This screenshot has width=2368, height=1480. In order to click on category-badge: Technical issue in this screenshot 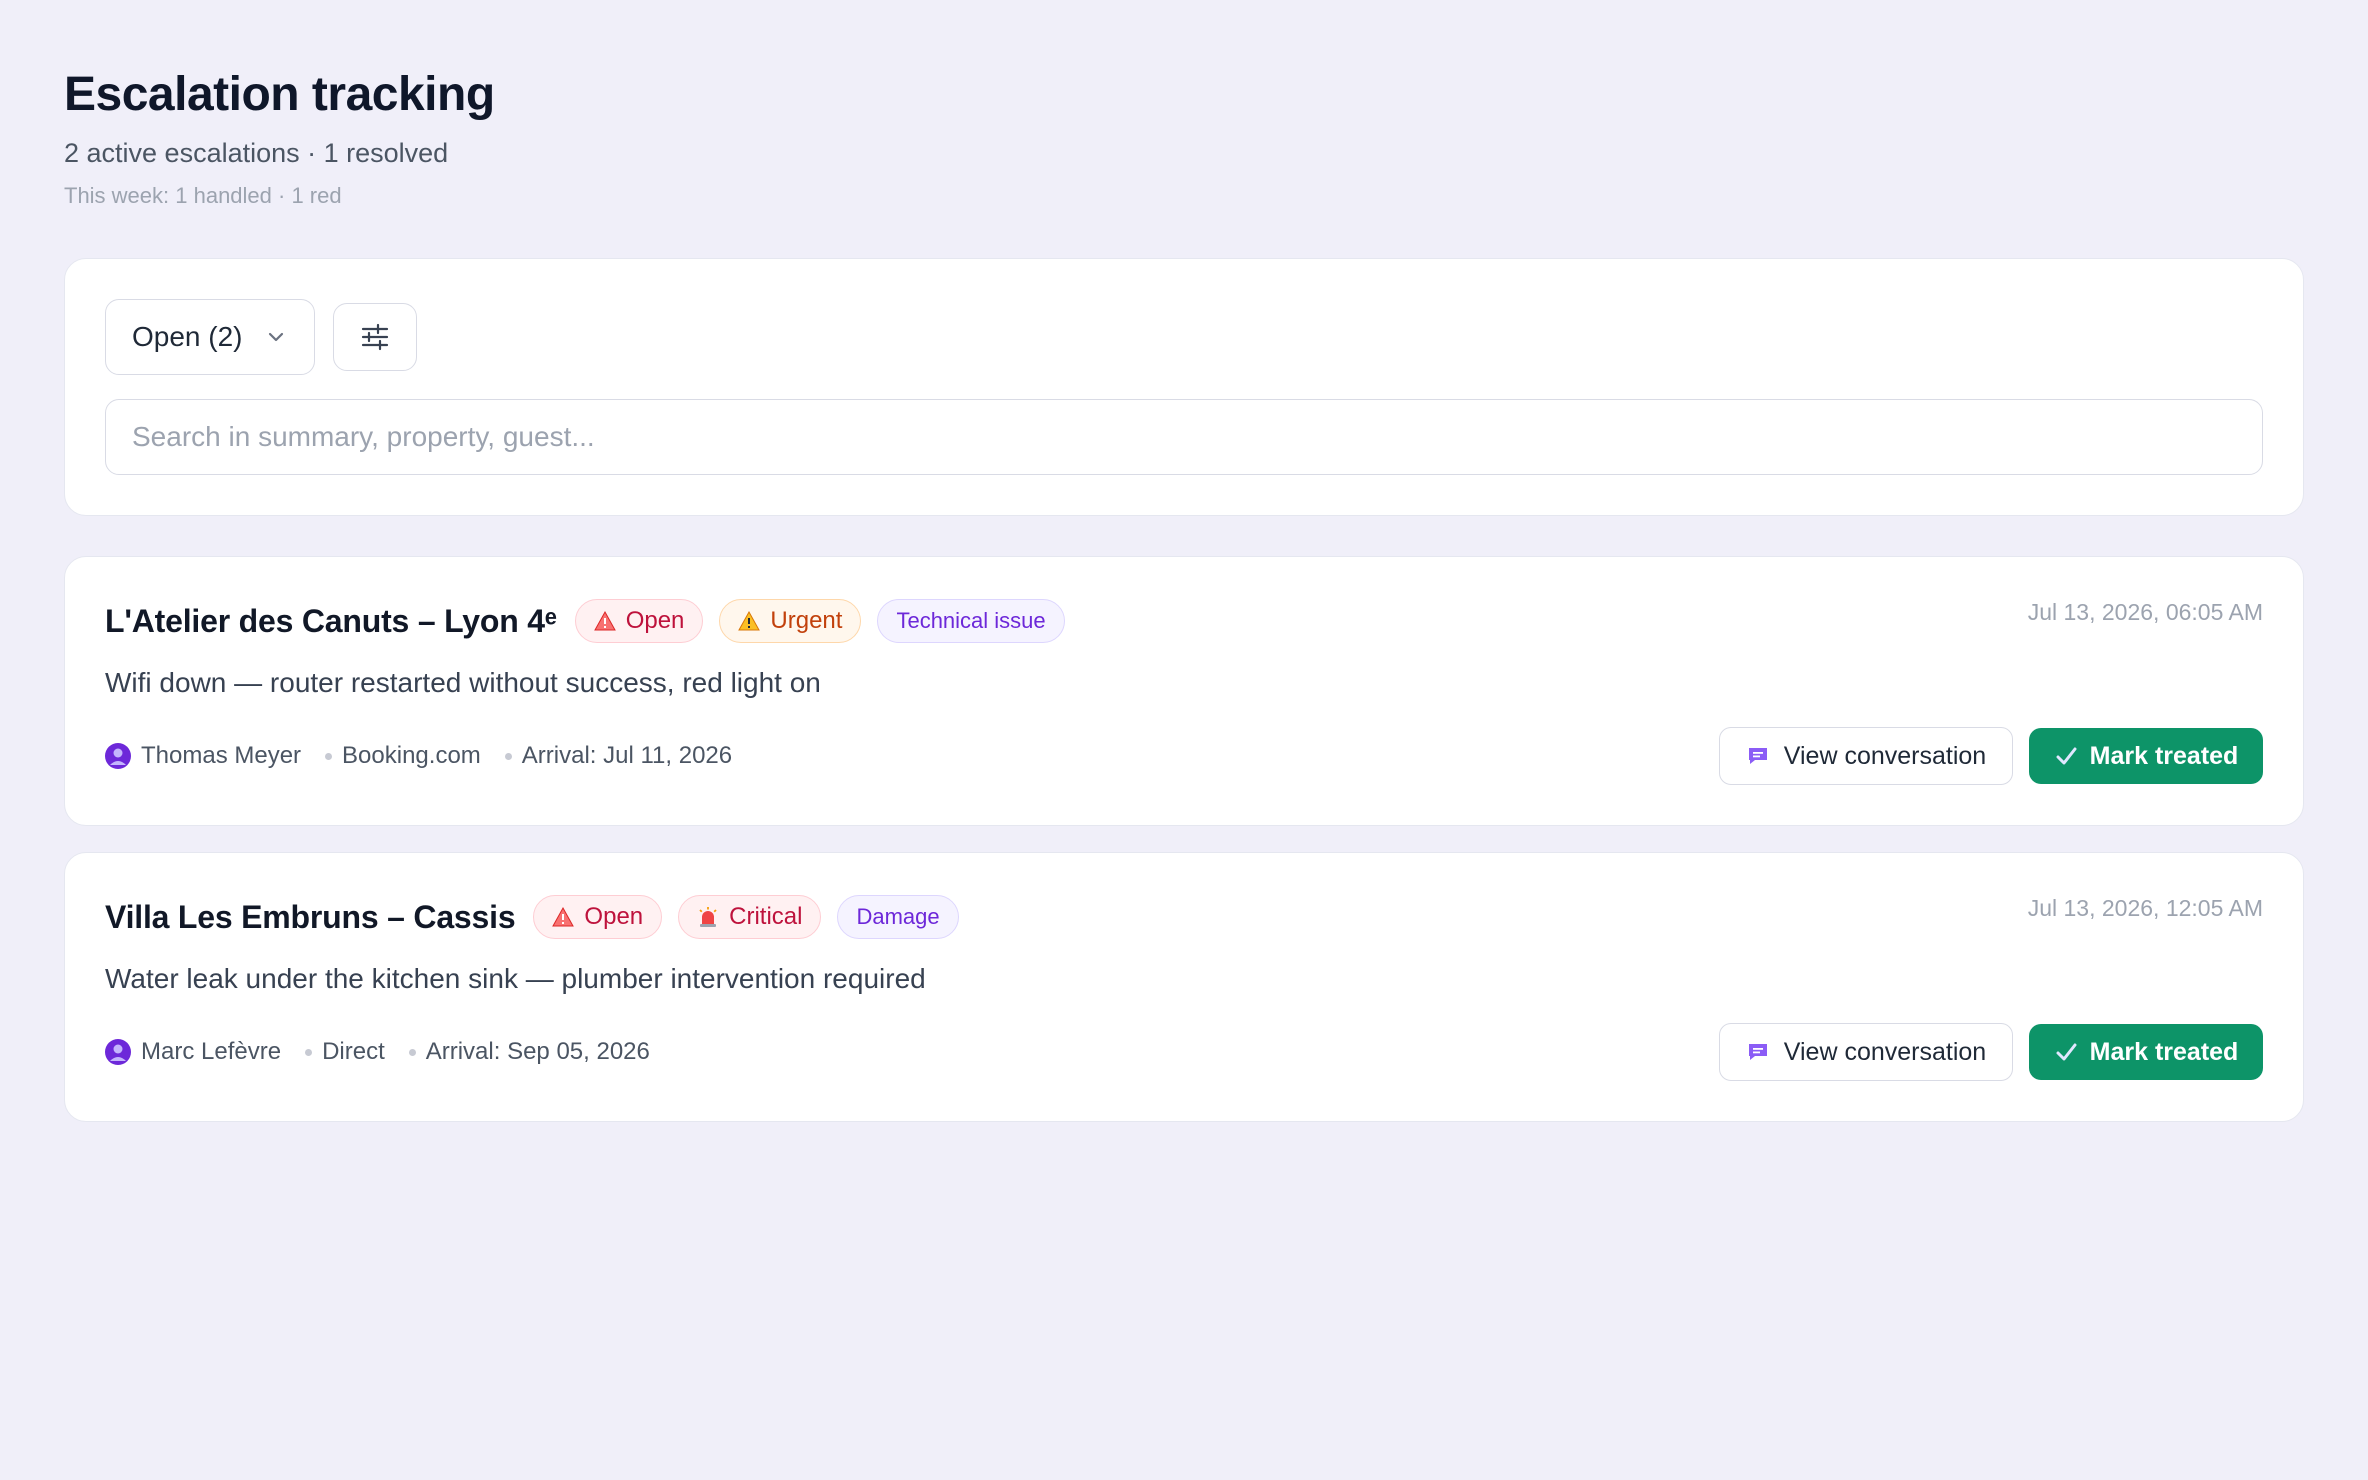, I will do `click(971, 621)`.